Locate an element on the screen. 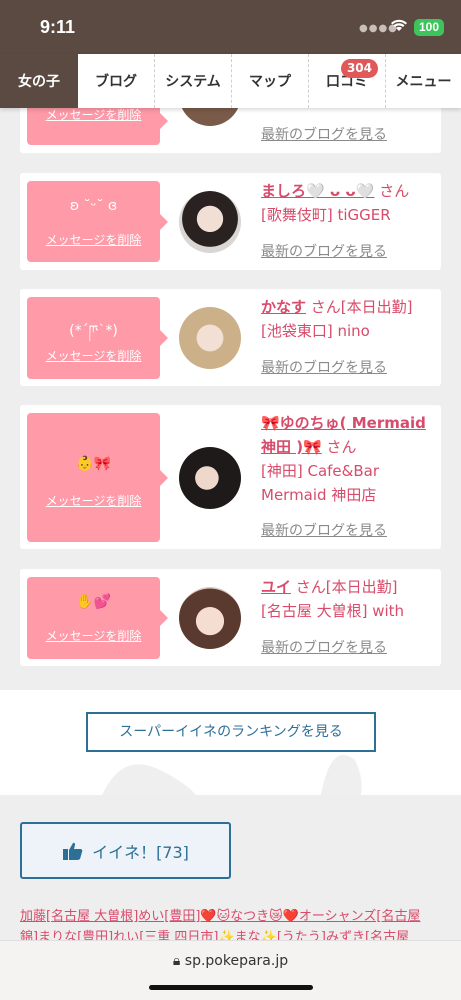 Image resolution: width=461 pixels, height=1000 pixels. tab-reviews: 口コミ 304 is located at coordinates (346, 81).